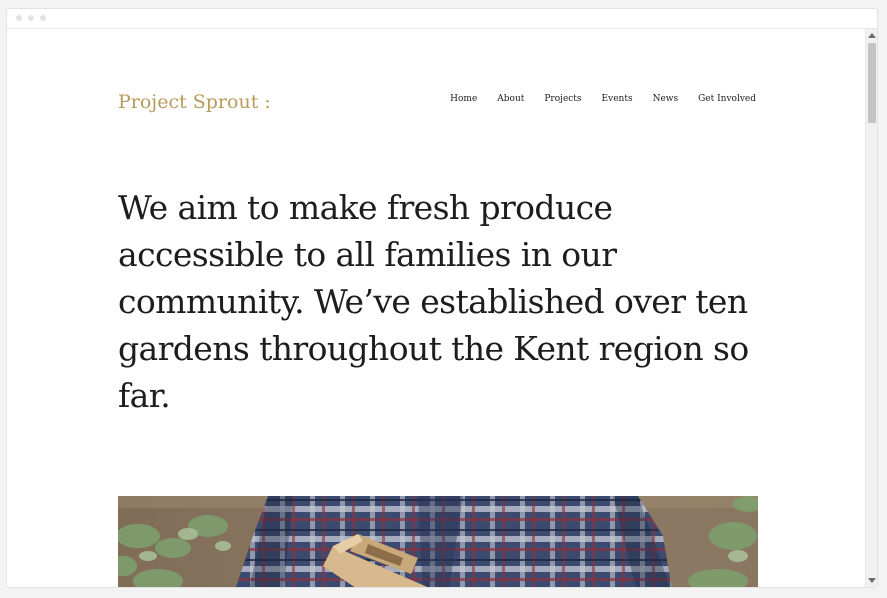 This screenshot has height=598, width=887. Describe the element at coordinates (194, 102) in the screenshot. I see `site-logo: Project Sprout :` at that location.